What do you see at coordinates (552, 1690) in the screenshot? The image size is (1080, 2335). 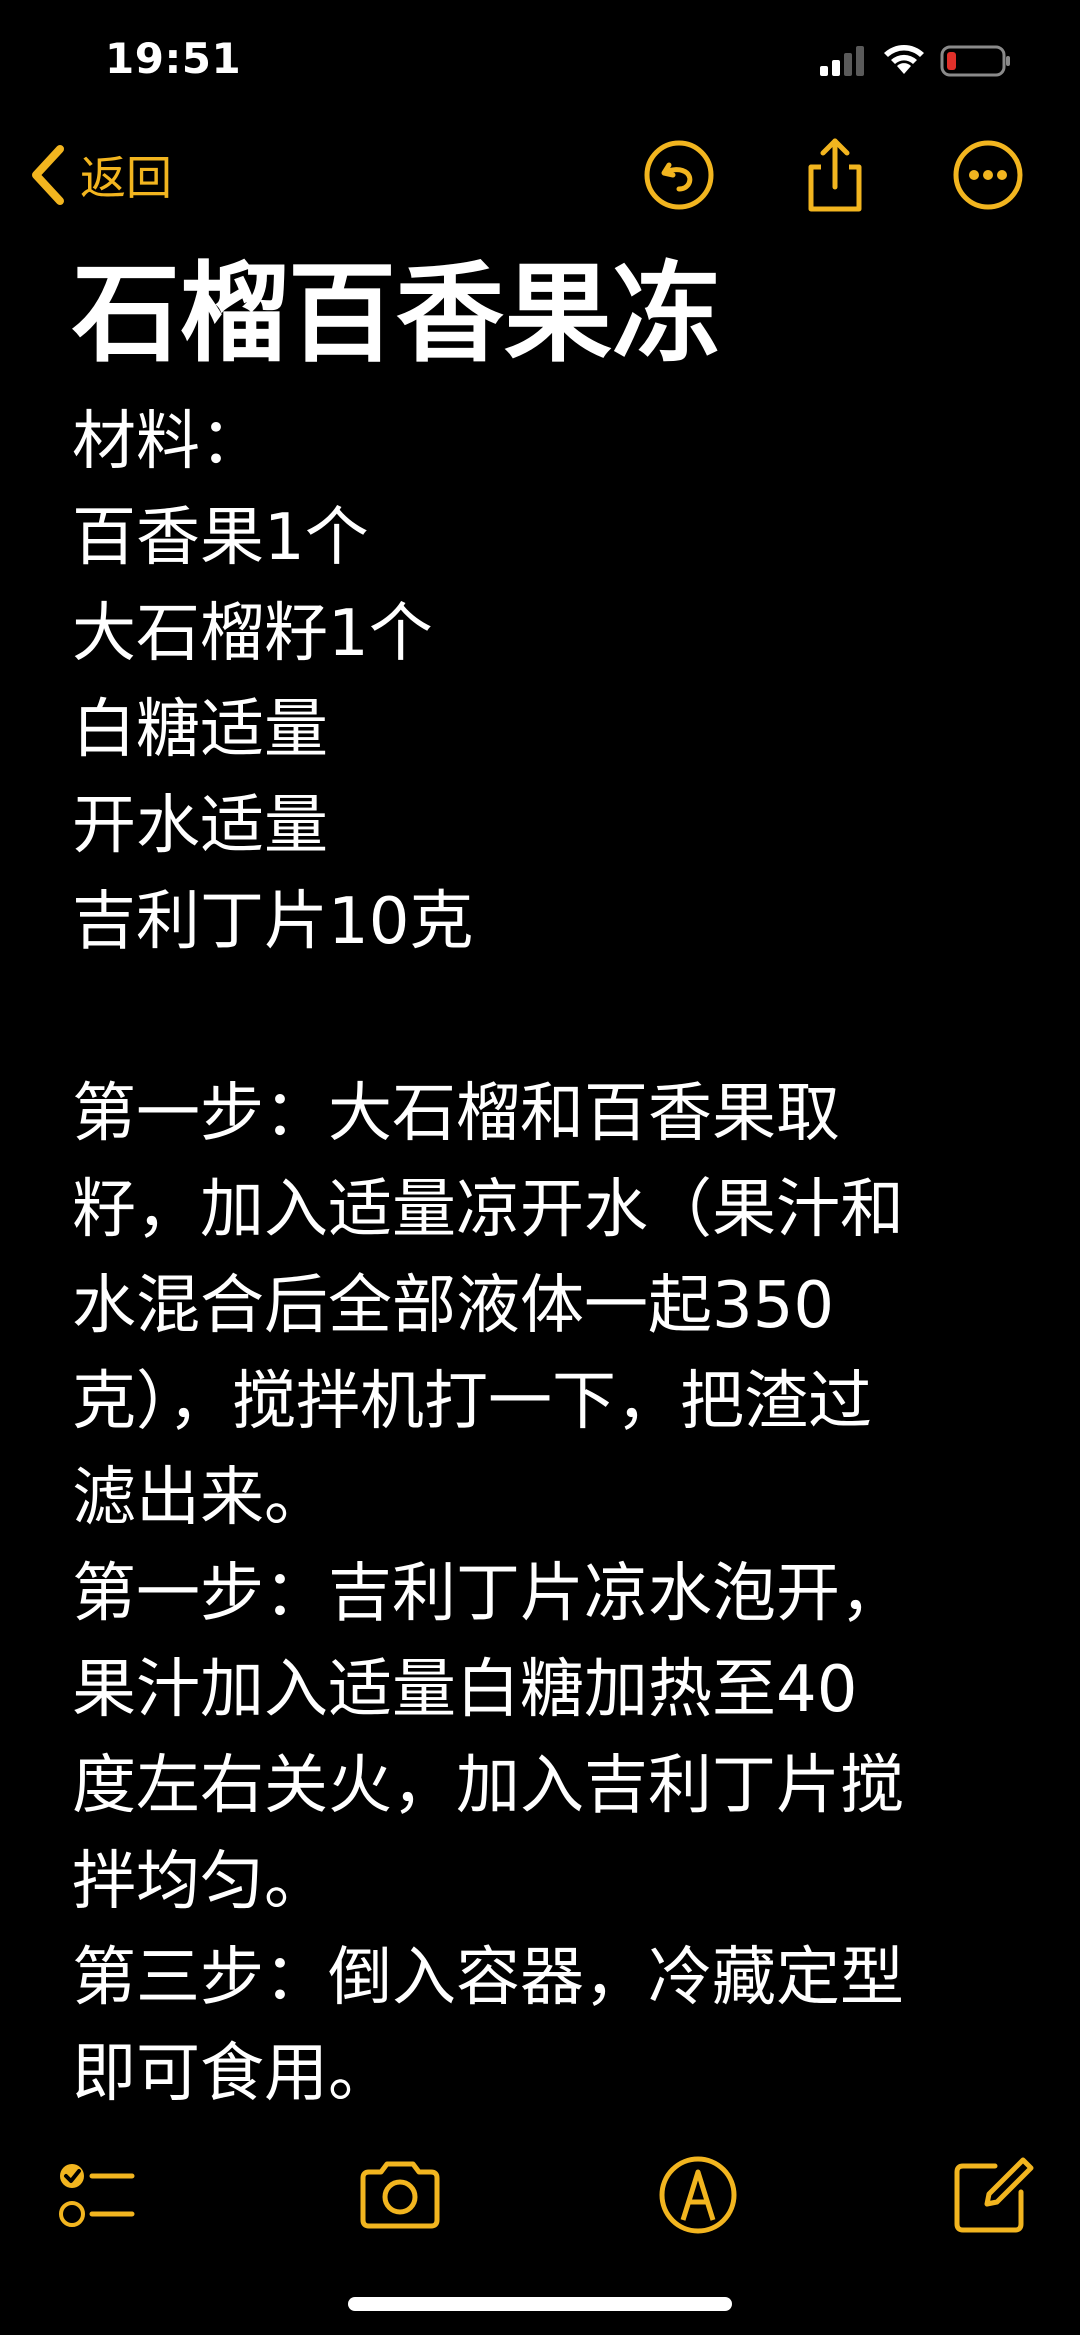 I see `note-line: 果汁加入适量白糖加热至40` at bounding box center [552, 1690].